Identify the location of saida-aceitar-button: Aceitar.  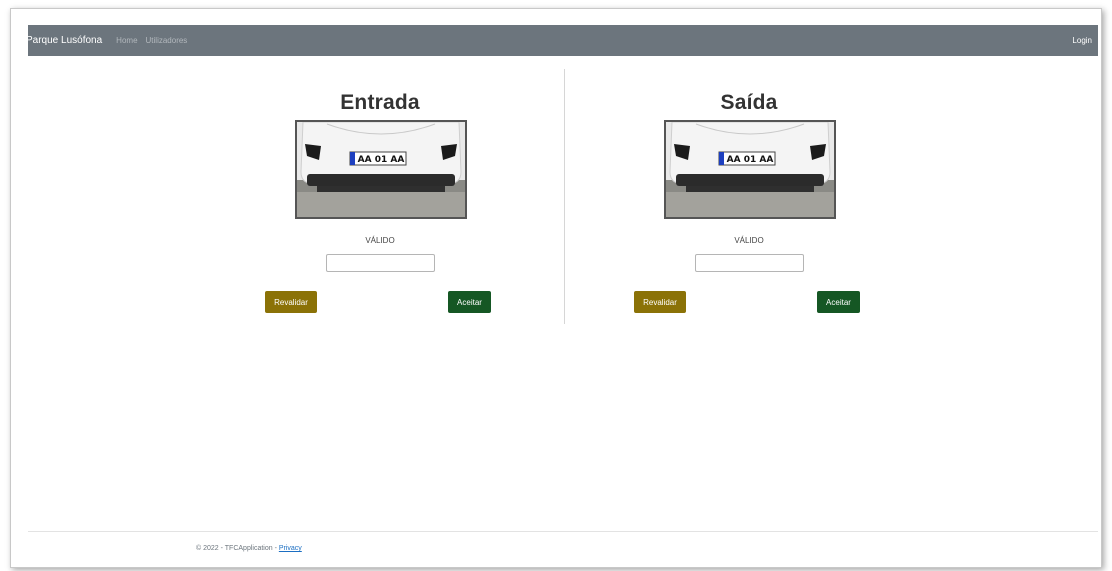
(838, 302).